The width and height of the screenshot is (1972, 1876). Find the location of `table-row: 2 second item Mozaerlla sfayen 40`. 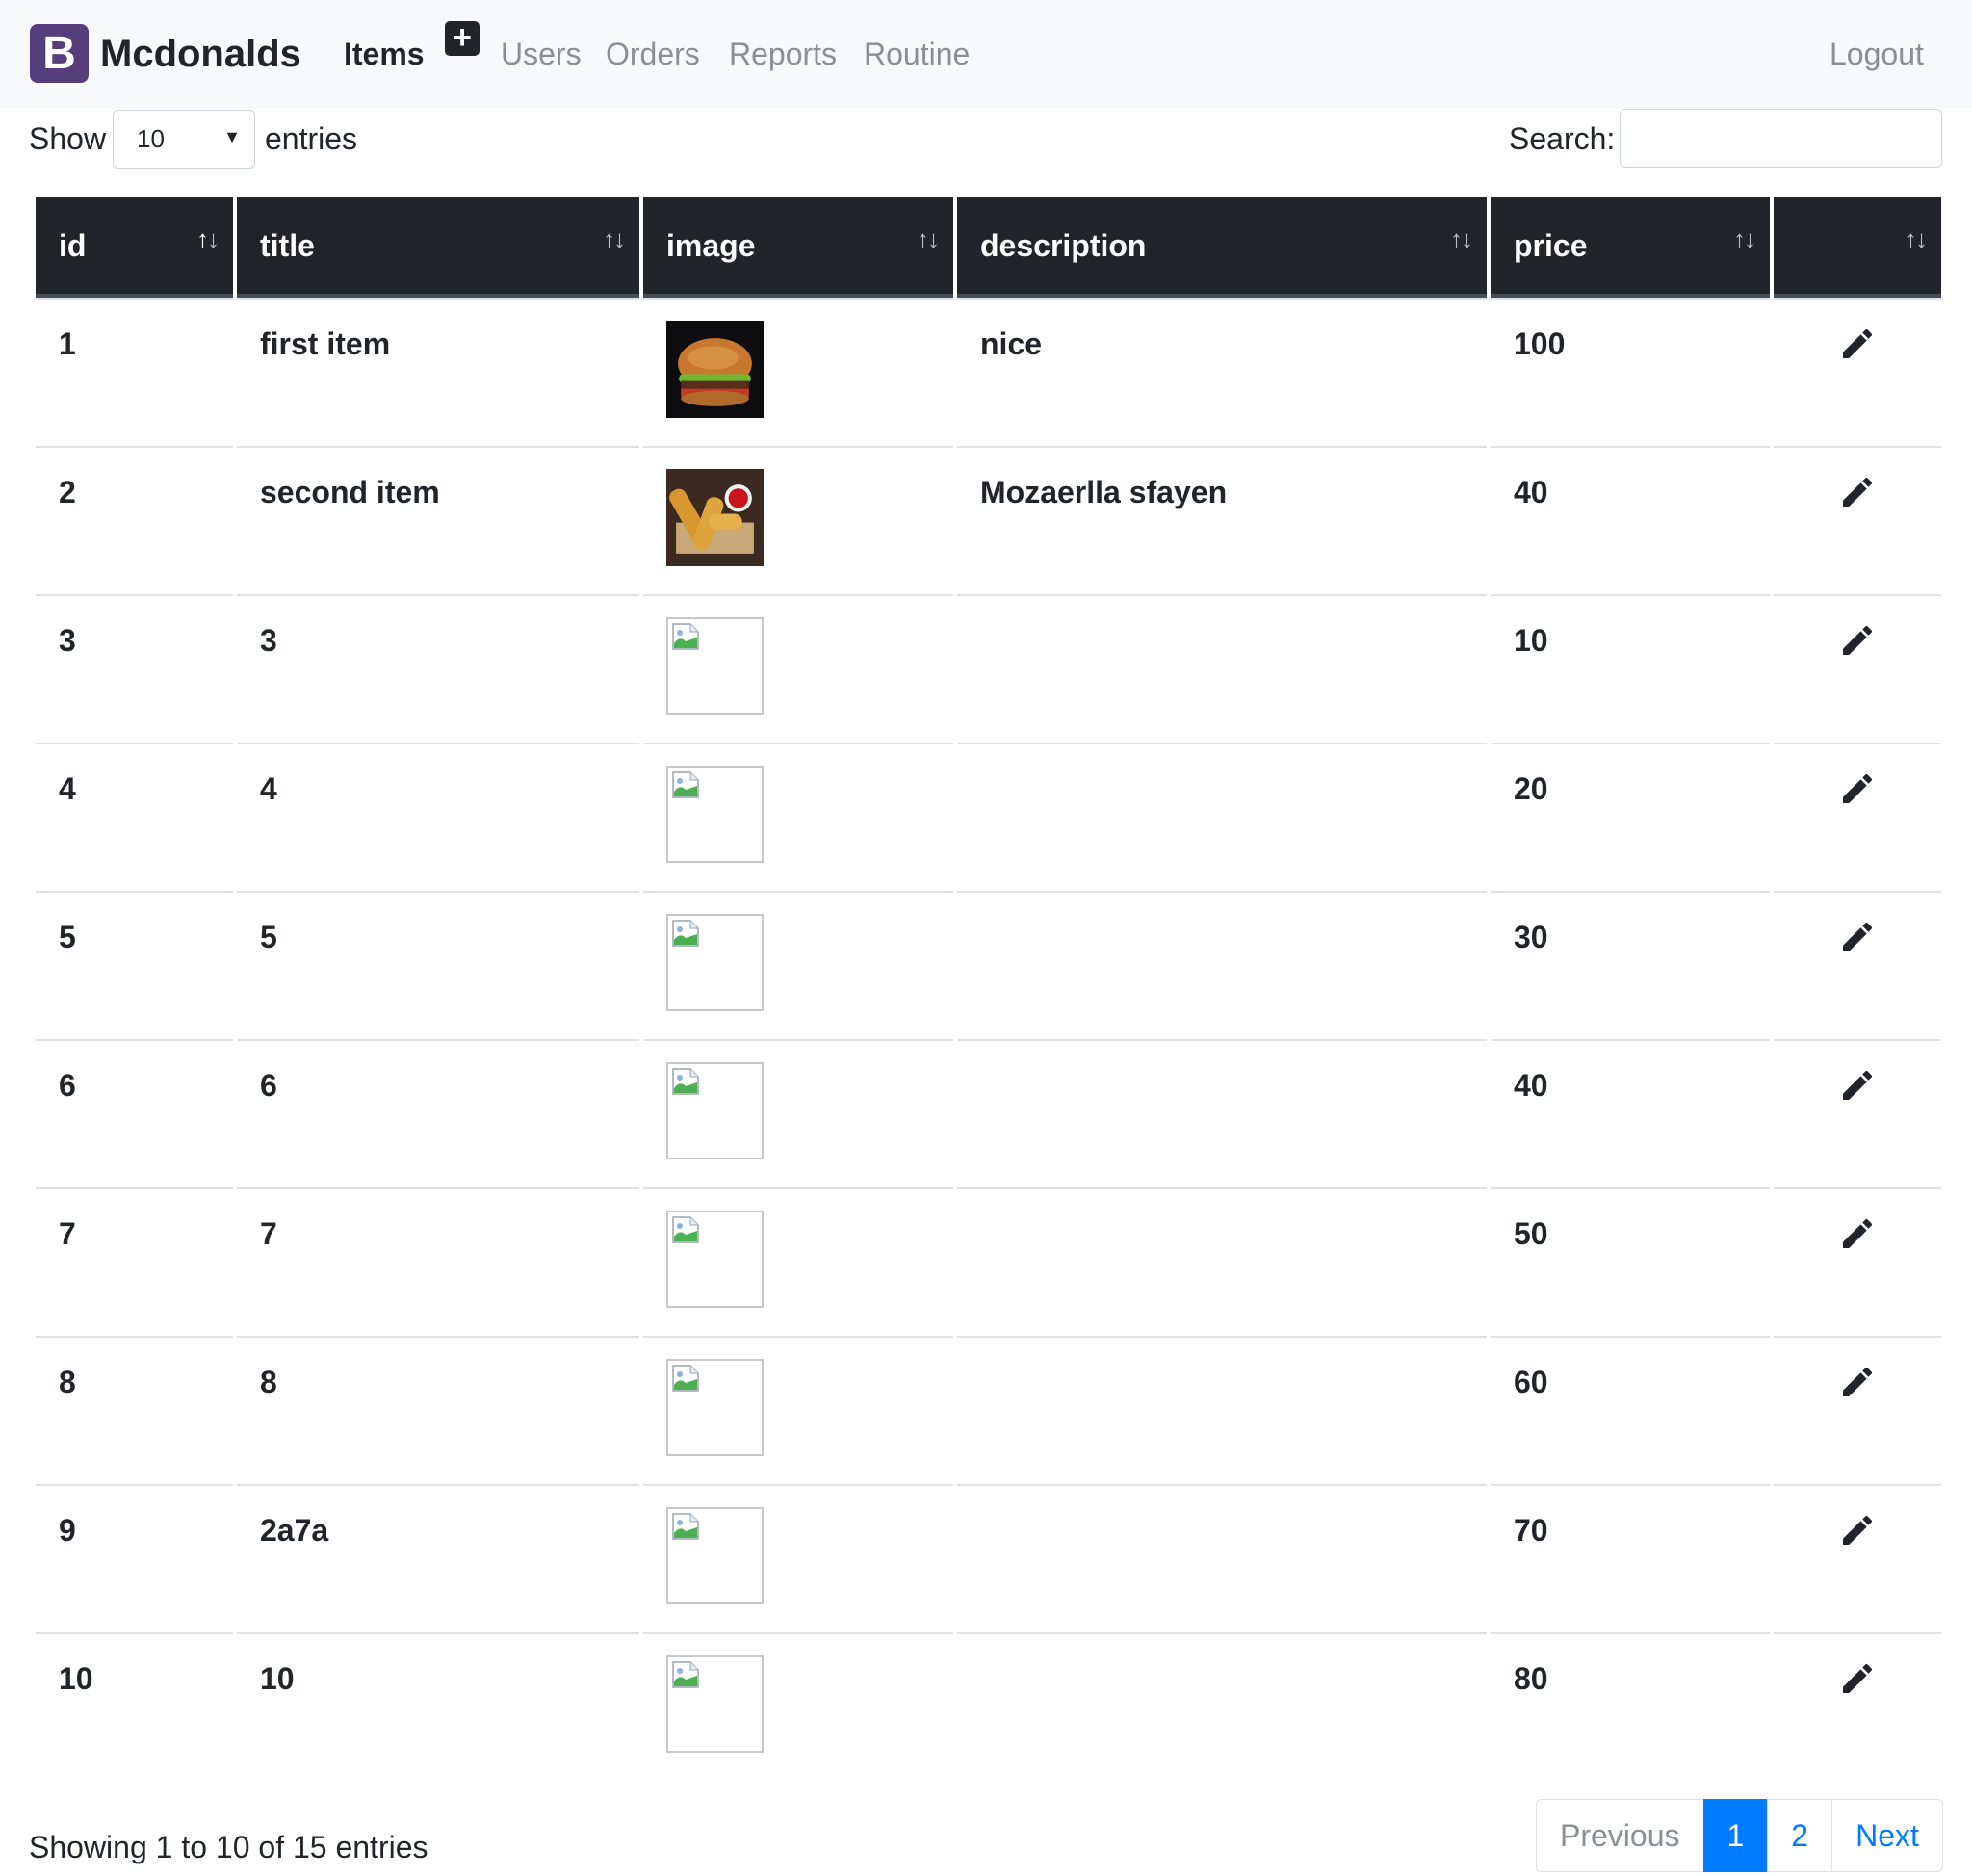

table-row: 2 second item Mozaerlla sfayen 40 is located at coordinates (988, 520).